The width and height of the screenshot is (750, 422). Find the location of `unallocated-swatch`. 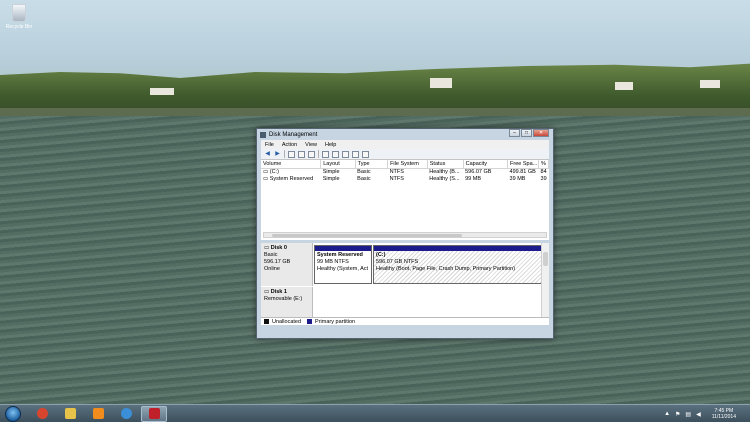

unallocated-swatch is located at coordinates (266, 321).